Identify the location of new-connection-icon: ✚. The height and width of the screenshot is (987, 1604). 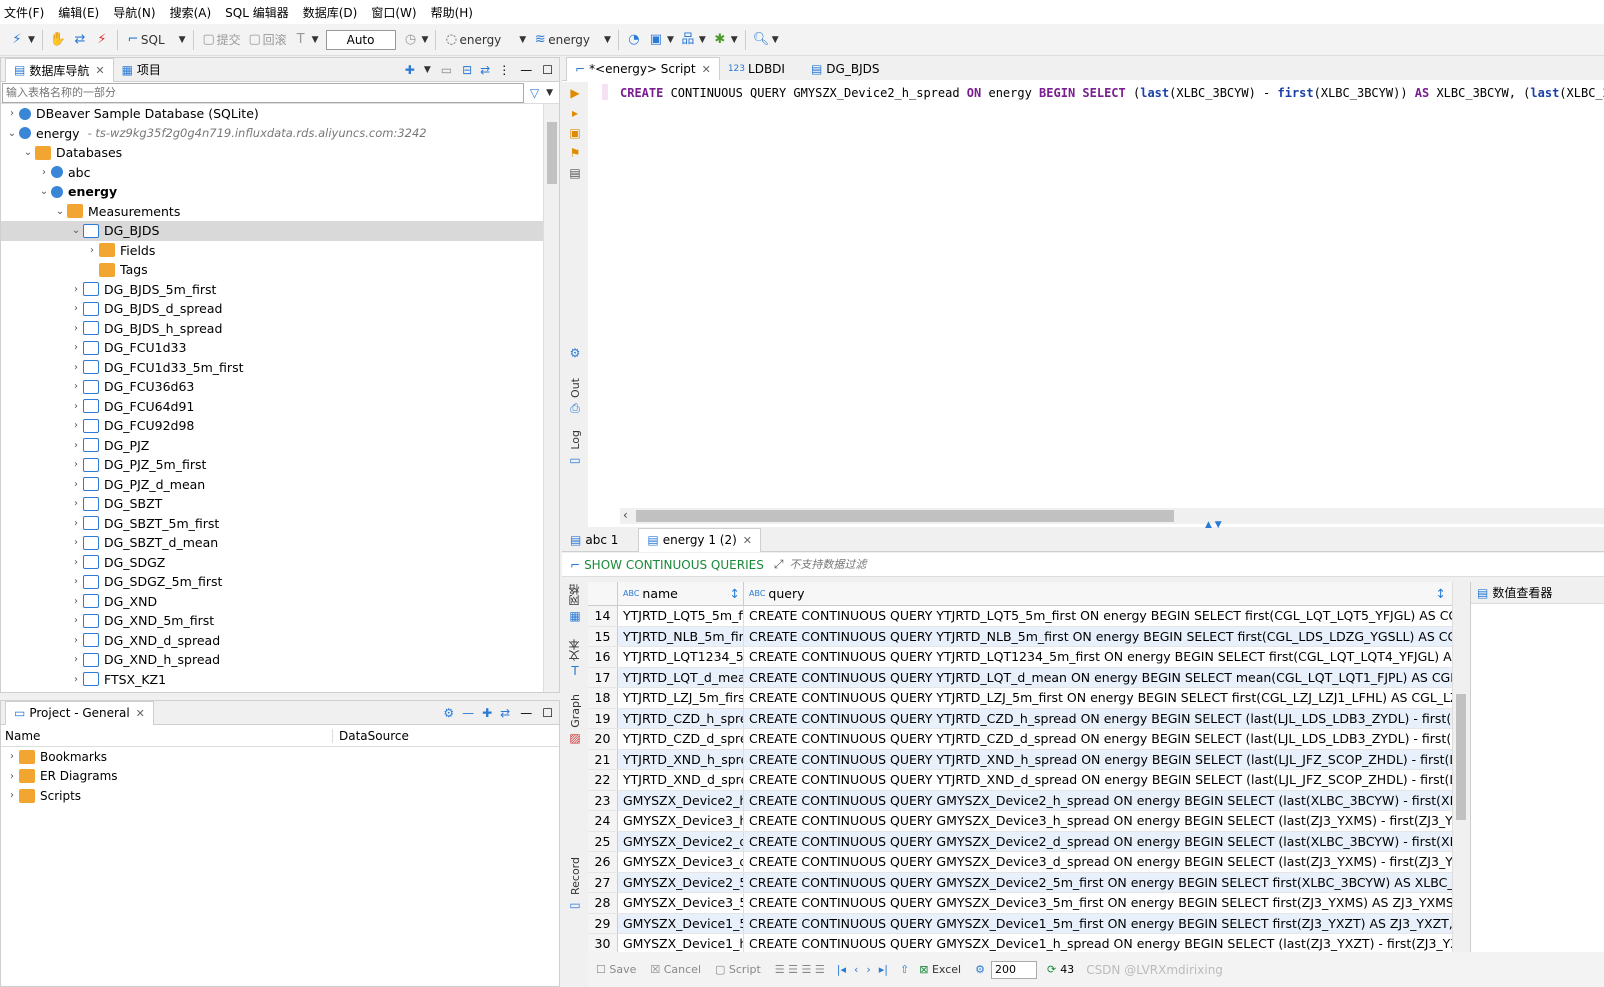
(410, 70).